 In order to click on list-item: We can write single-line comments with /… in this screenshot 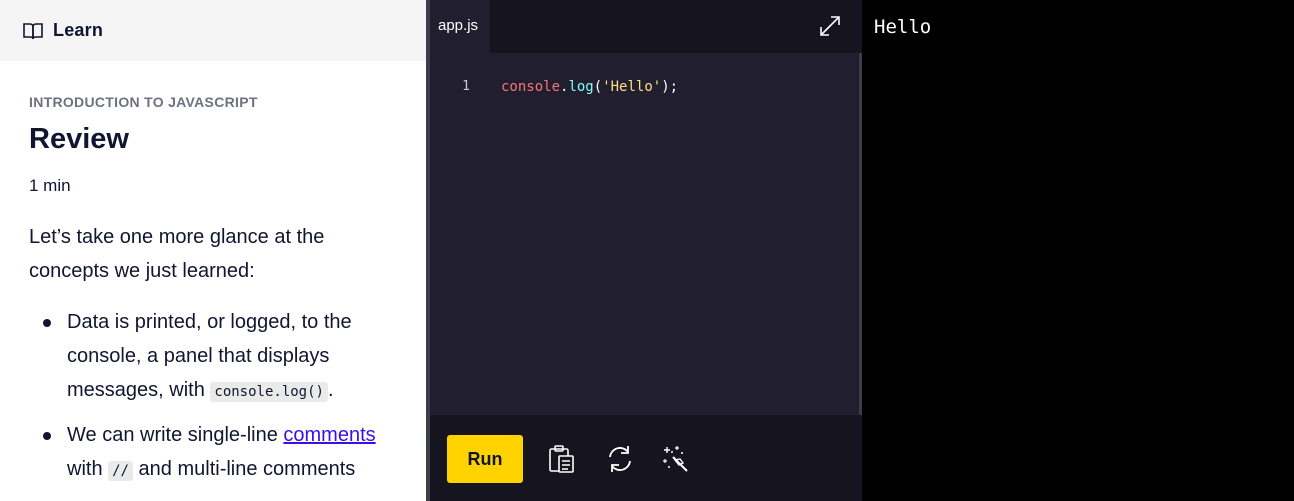, I will do `click(210, 453)`.